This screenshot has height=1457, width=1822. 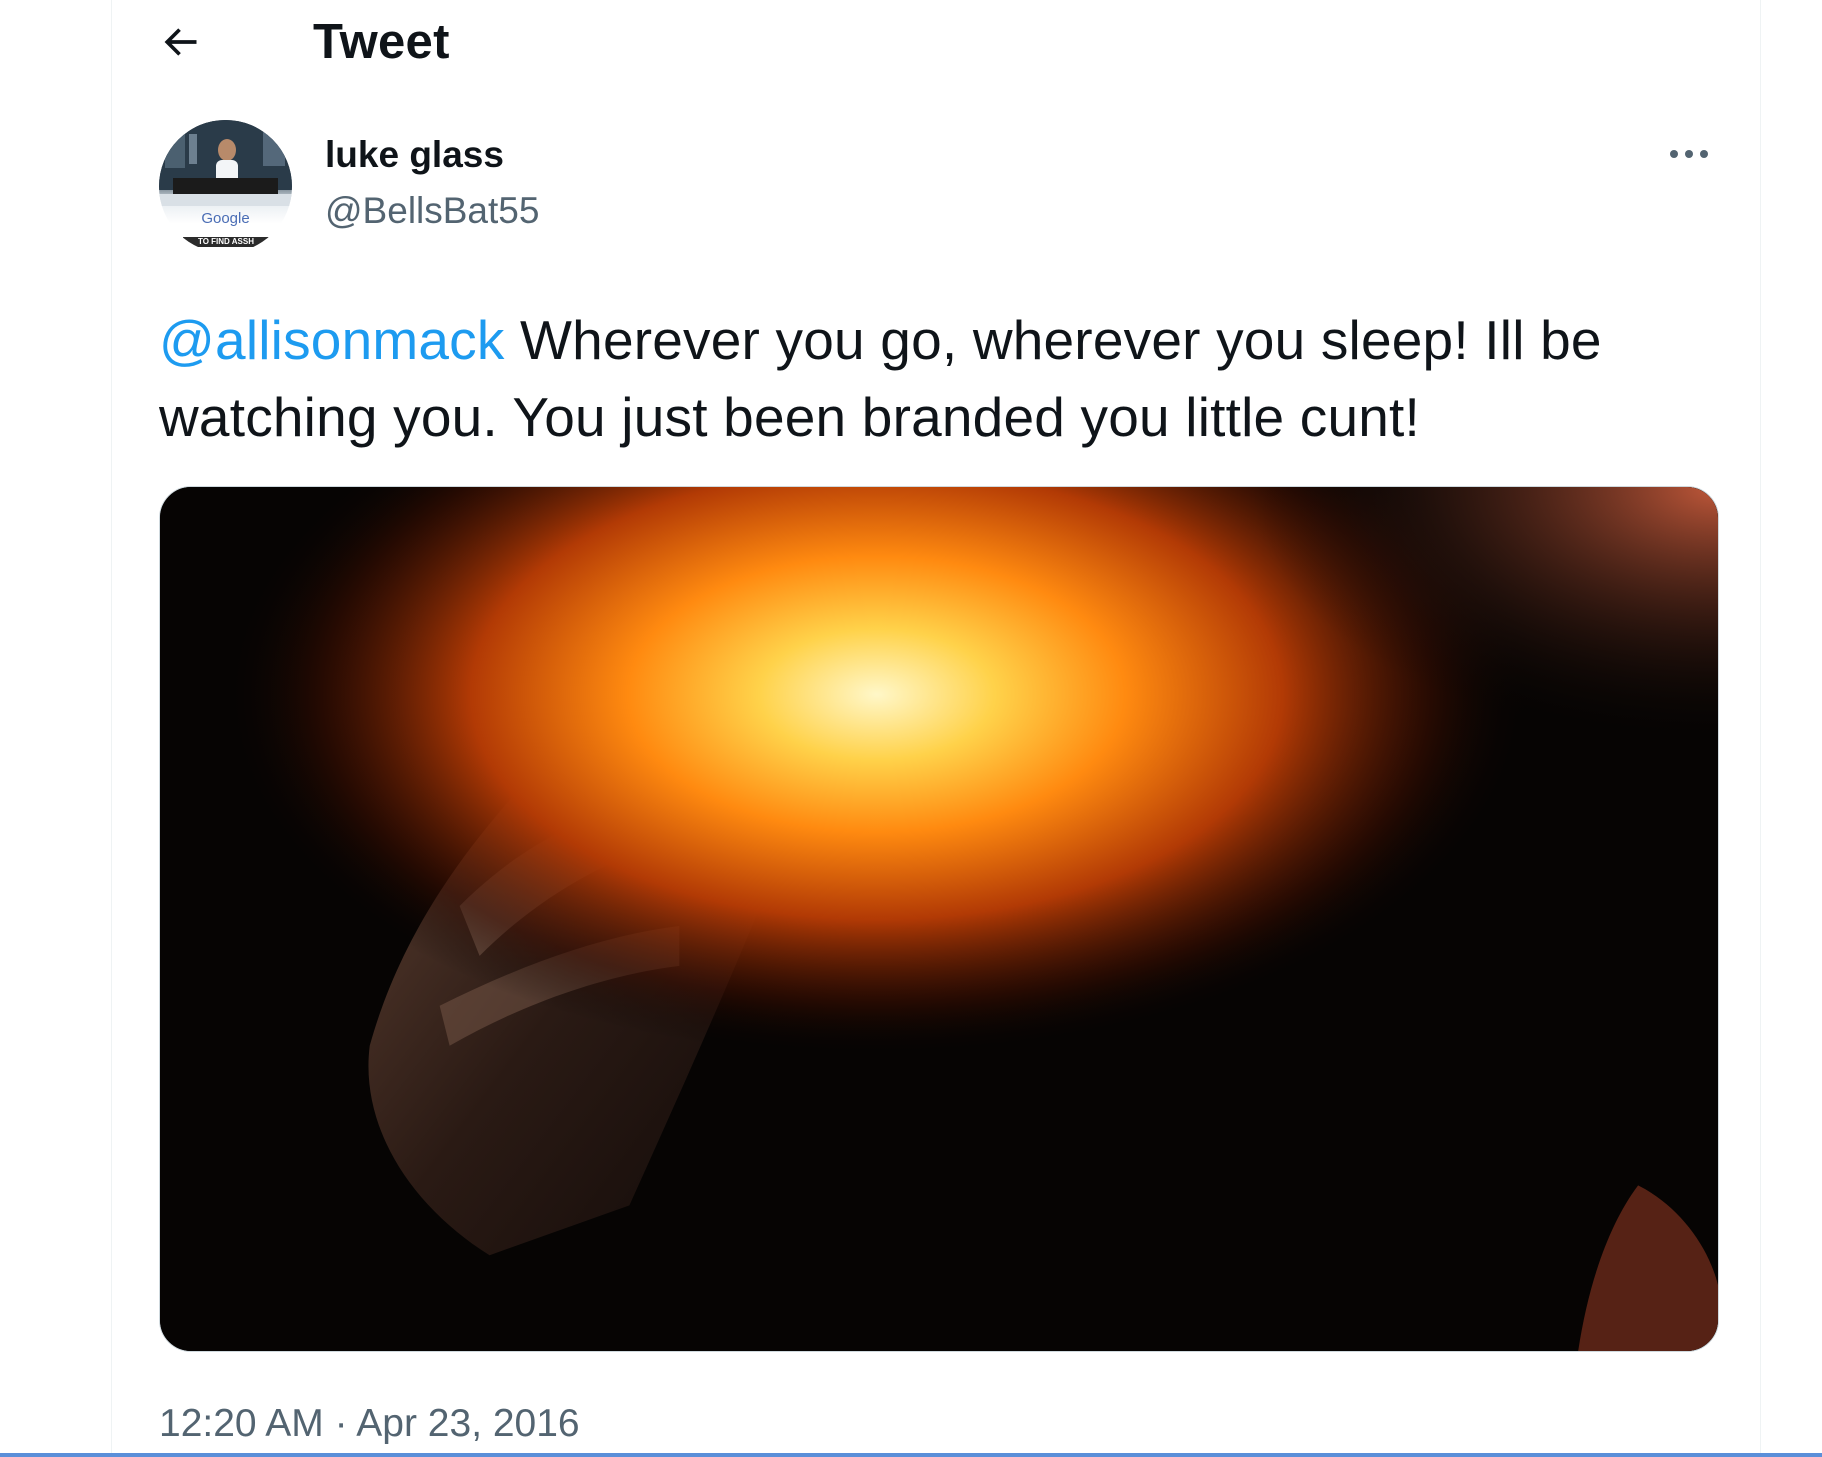 I want to click on avatar-photo, so click(x=225, y=163).